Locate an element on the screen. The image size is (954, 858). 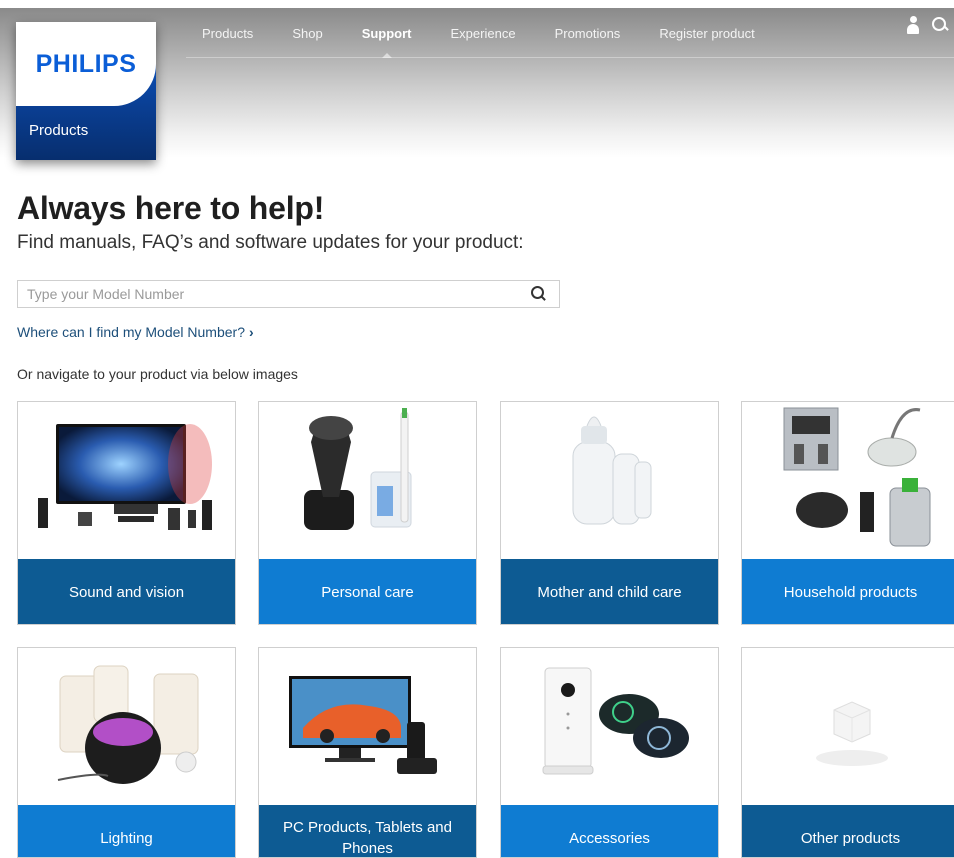
tile-label: Mother and child care is located at coordinates (609, 591).